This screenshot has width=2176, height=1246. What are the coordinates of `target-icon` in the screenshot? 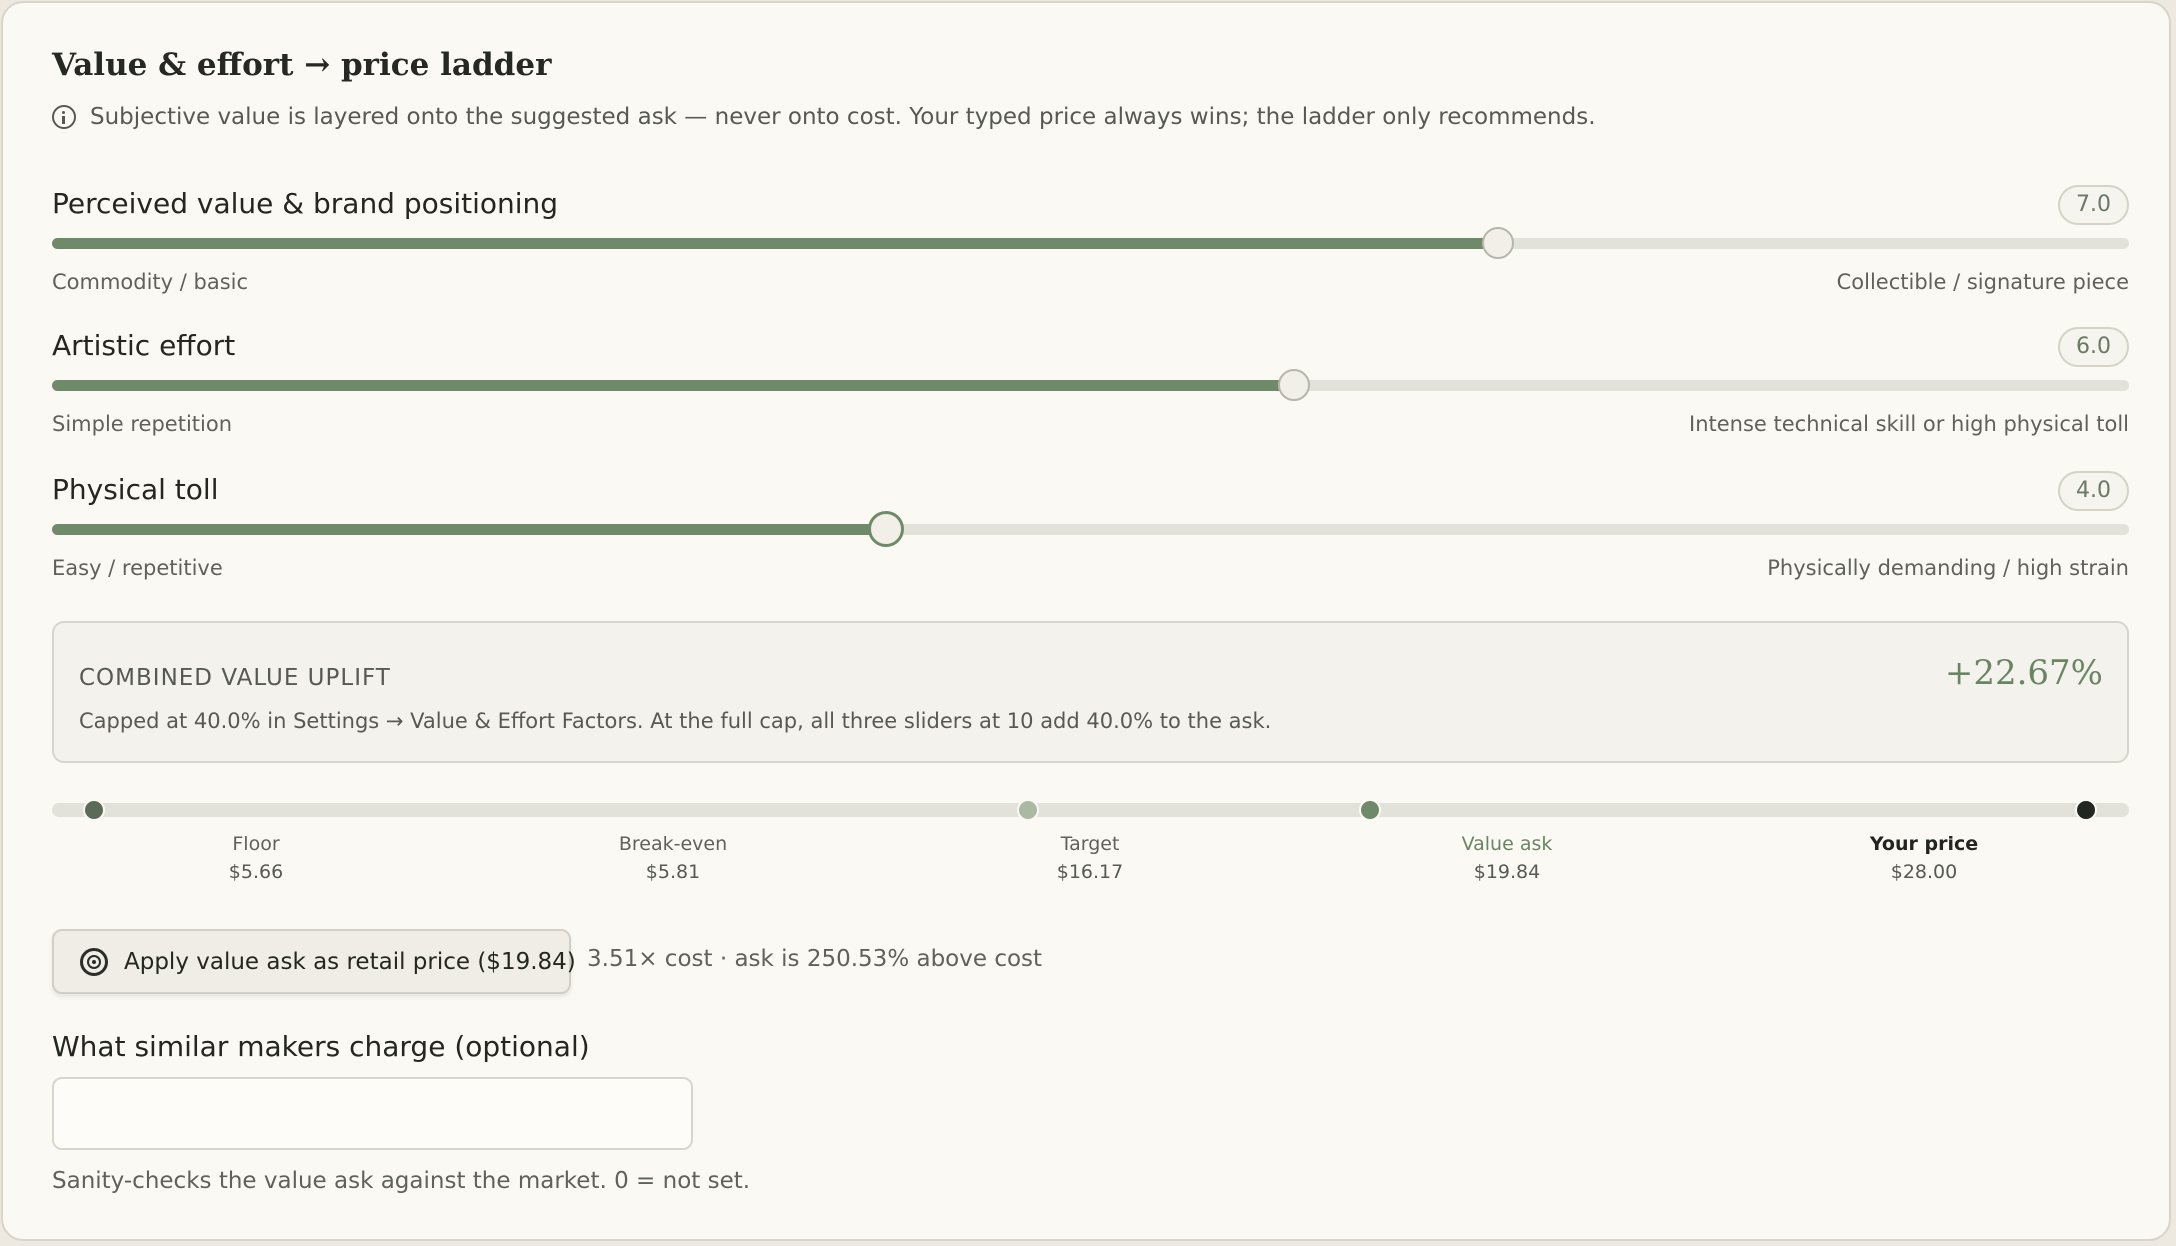 It's located at (94, 961).